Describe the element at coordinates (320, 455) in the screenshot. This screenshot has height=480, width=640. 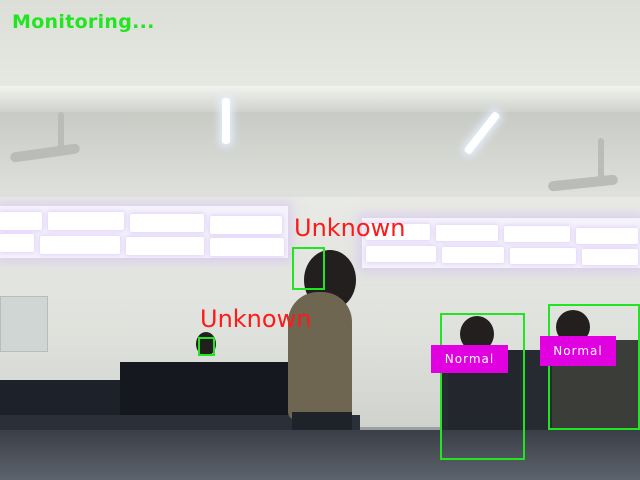
I see `floor` at that location.